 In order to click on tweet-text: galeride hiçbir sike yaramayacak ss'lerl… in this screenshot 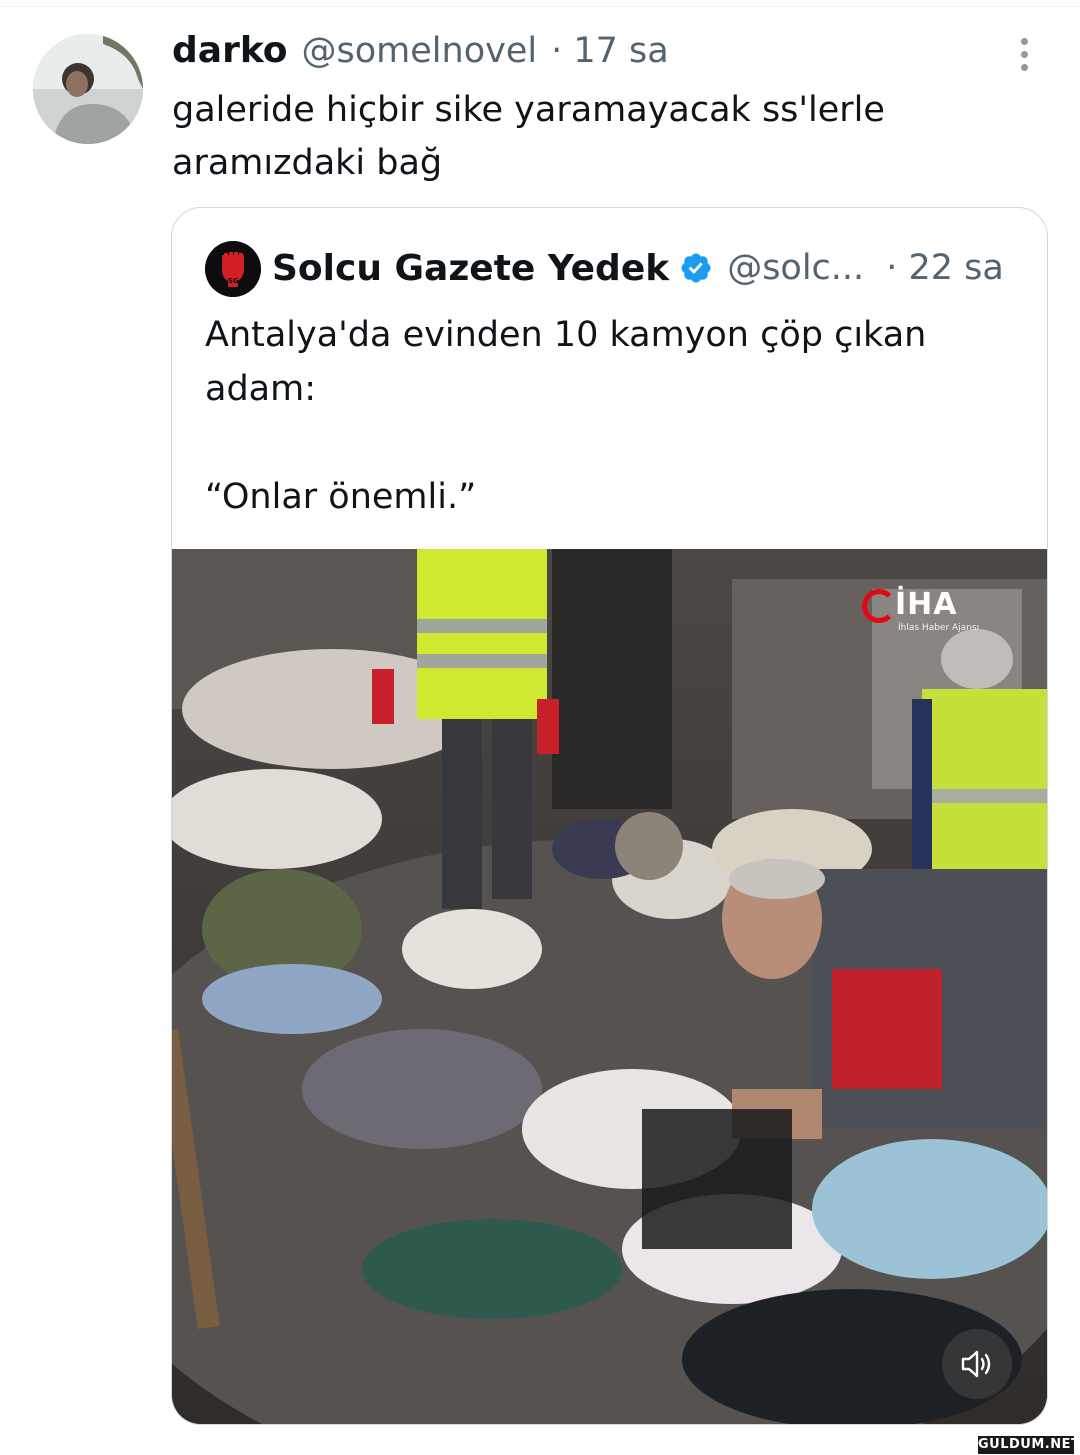, I will do `click(528, 136)`.